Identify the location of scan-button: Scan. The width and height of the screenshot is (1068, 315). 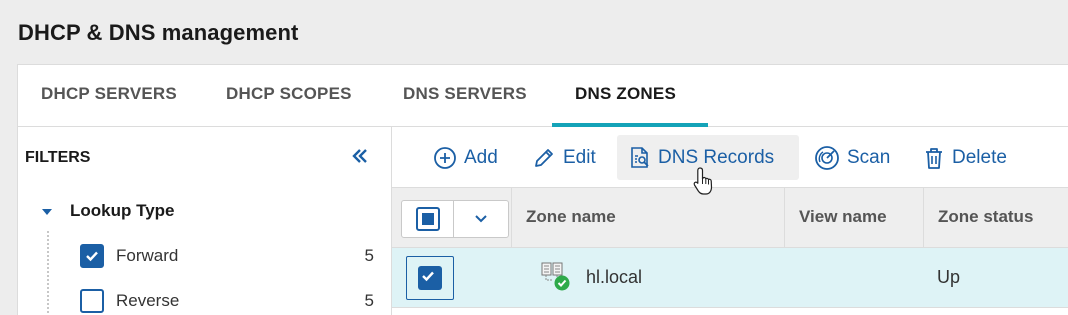
(852, 157).